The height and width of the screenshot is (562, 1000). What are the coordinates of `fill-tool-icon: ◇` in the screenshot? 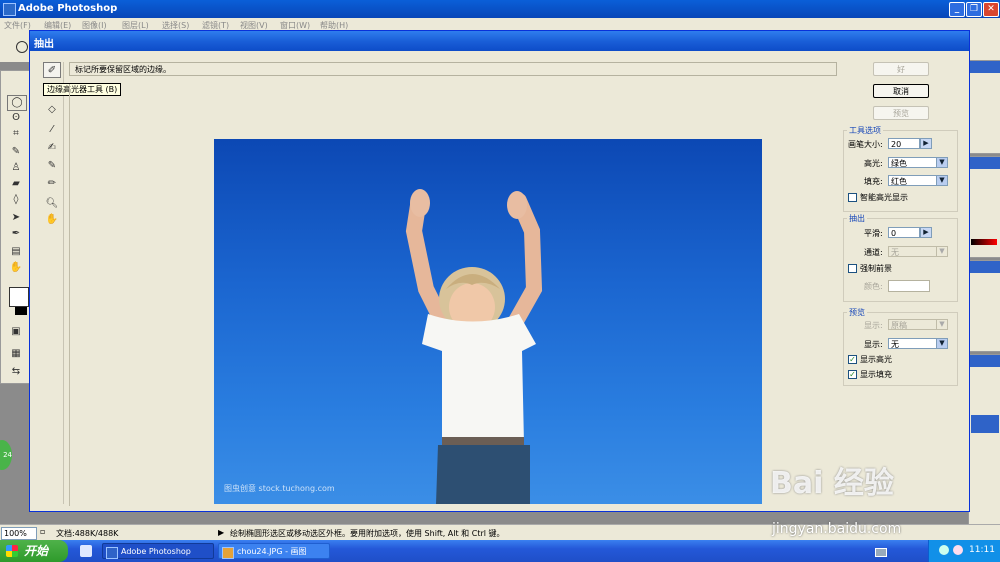 It's located at (52, 110).